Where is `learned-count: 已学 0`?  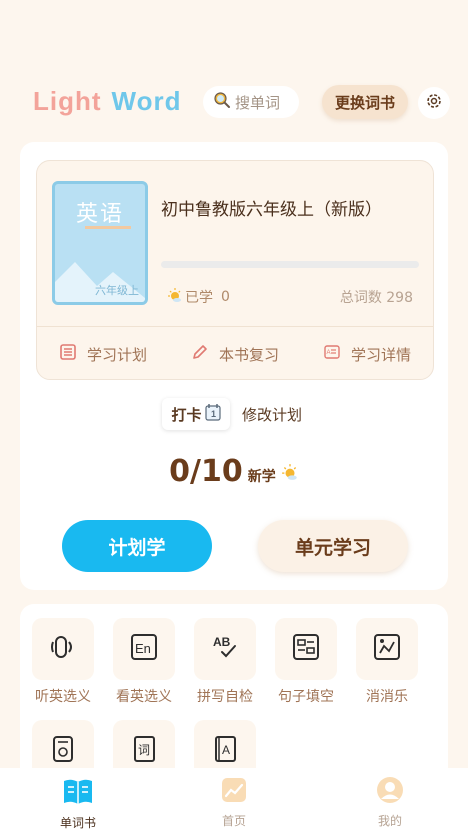 learned-count: 已学 0 is located at coordinates (198, 297).